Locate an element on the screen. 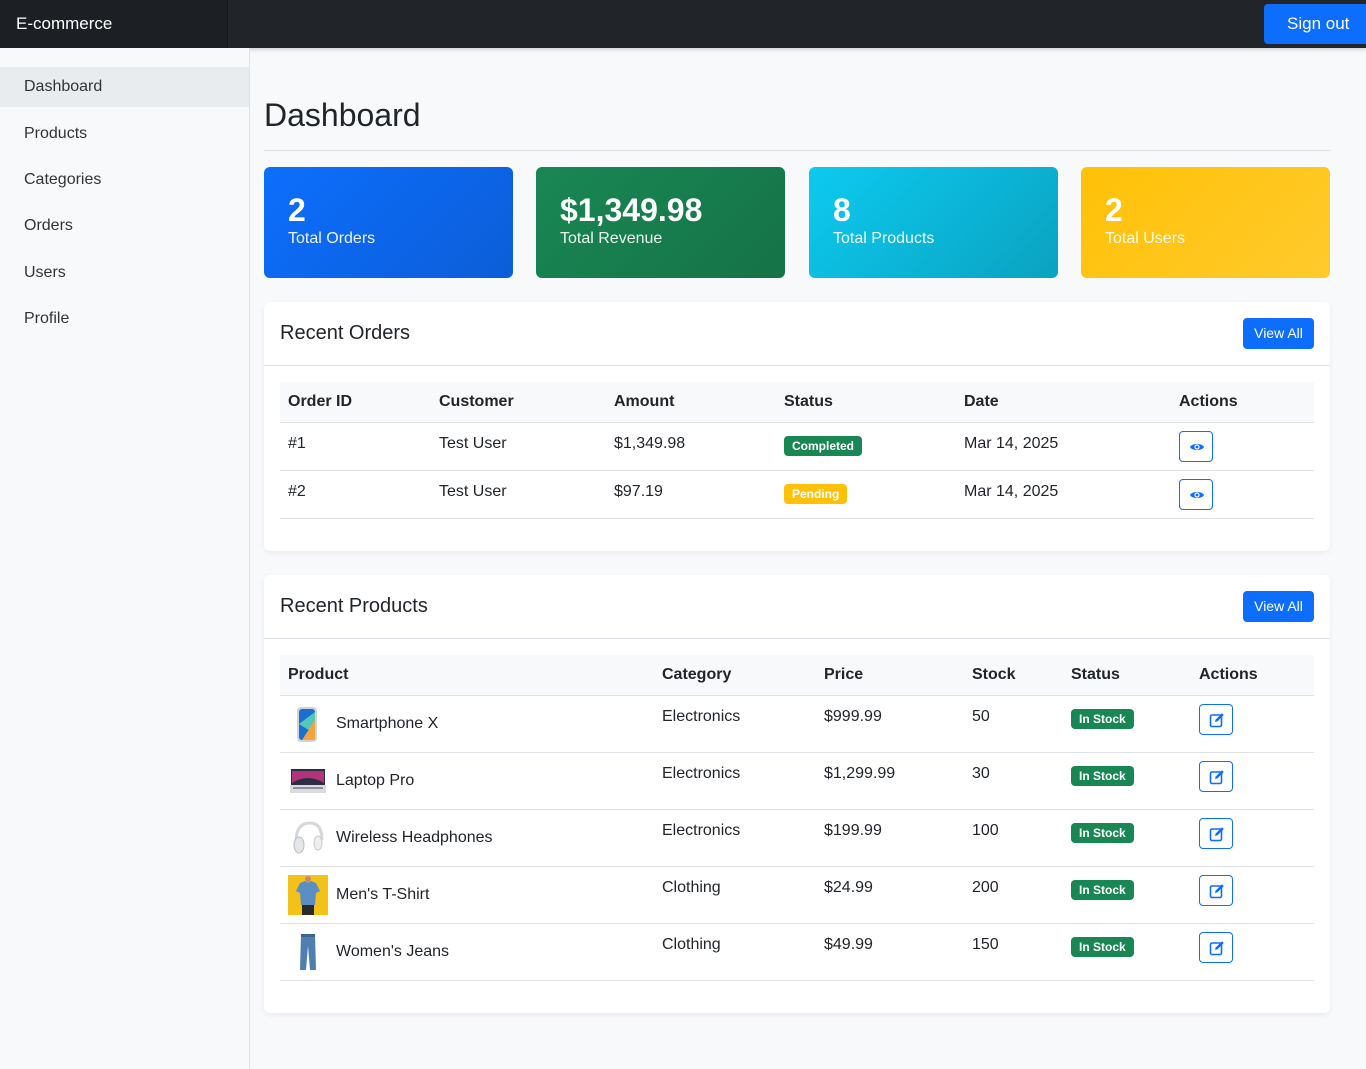 The height and width of the screenshot is (1069, 1366). column-header: Price is located at coordinates (890, 675).